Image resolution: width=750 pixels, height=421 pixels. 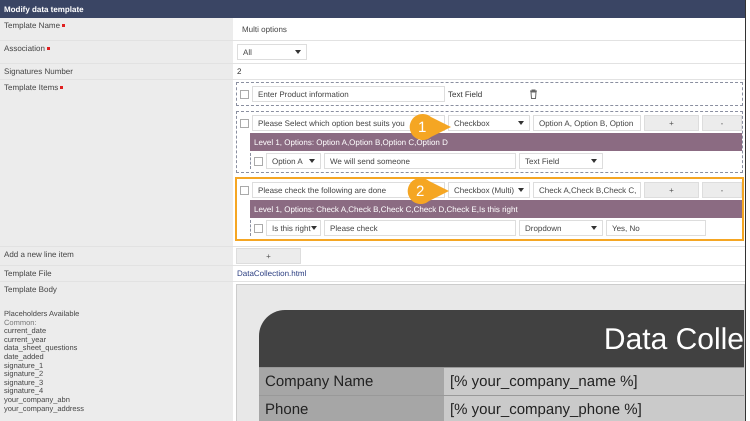 What do you see at coordinates (24, 48) in the screenshot?
I see `field-label: Association` at bounding box center [24, 48].